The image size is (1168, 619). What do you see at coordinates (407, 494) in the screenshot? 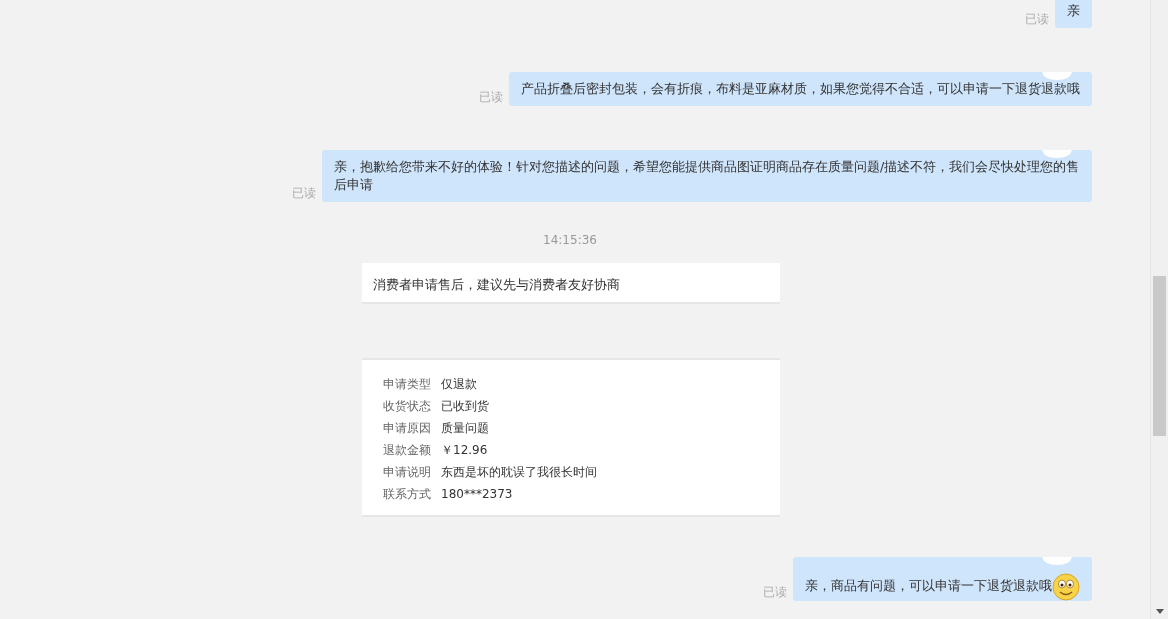
I see `field-label: 联系方式` at bounding box center [407, 494].